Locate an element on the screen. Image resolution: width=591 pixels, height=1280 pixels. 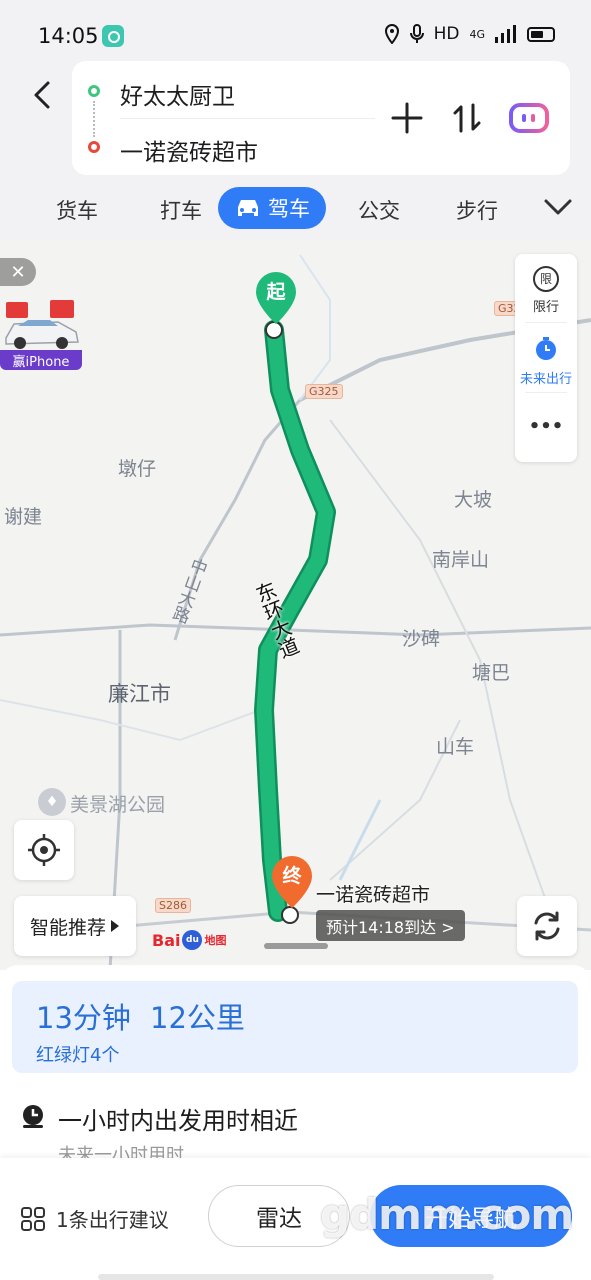
watermark: gdmm.com is located at coordinates (447, 1214).